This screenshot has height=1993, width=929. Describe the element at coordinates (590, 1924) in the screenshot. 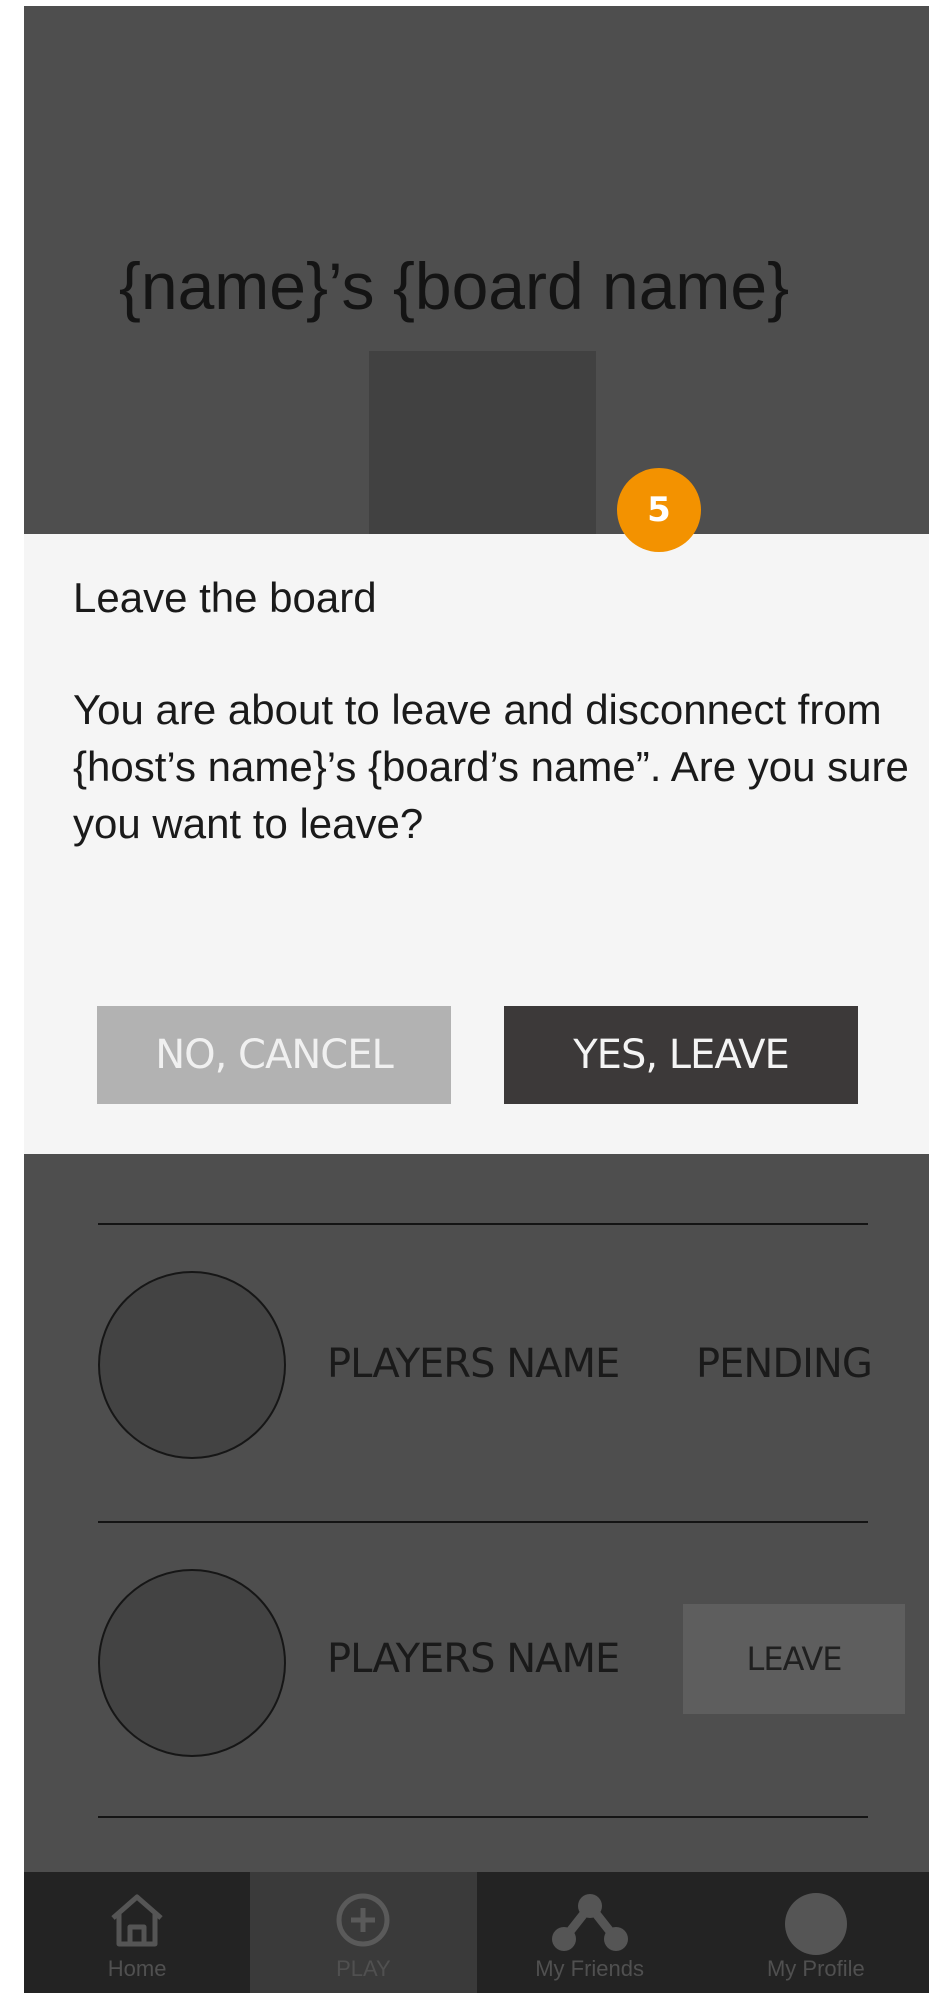

I see `friends-network-icon` at that location.